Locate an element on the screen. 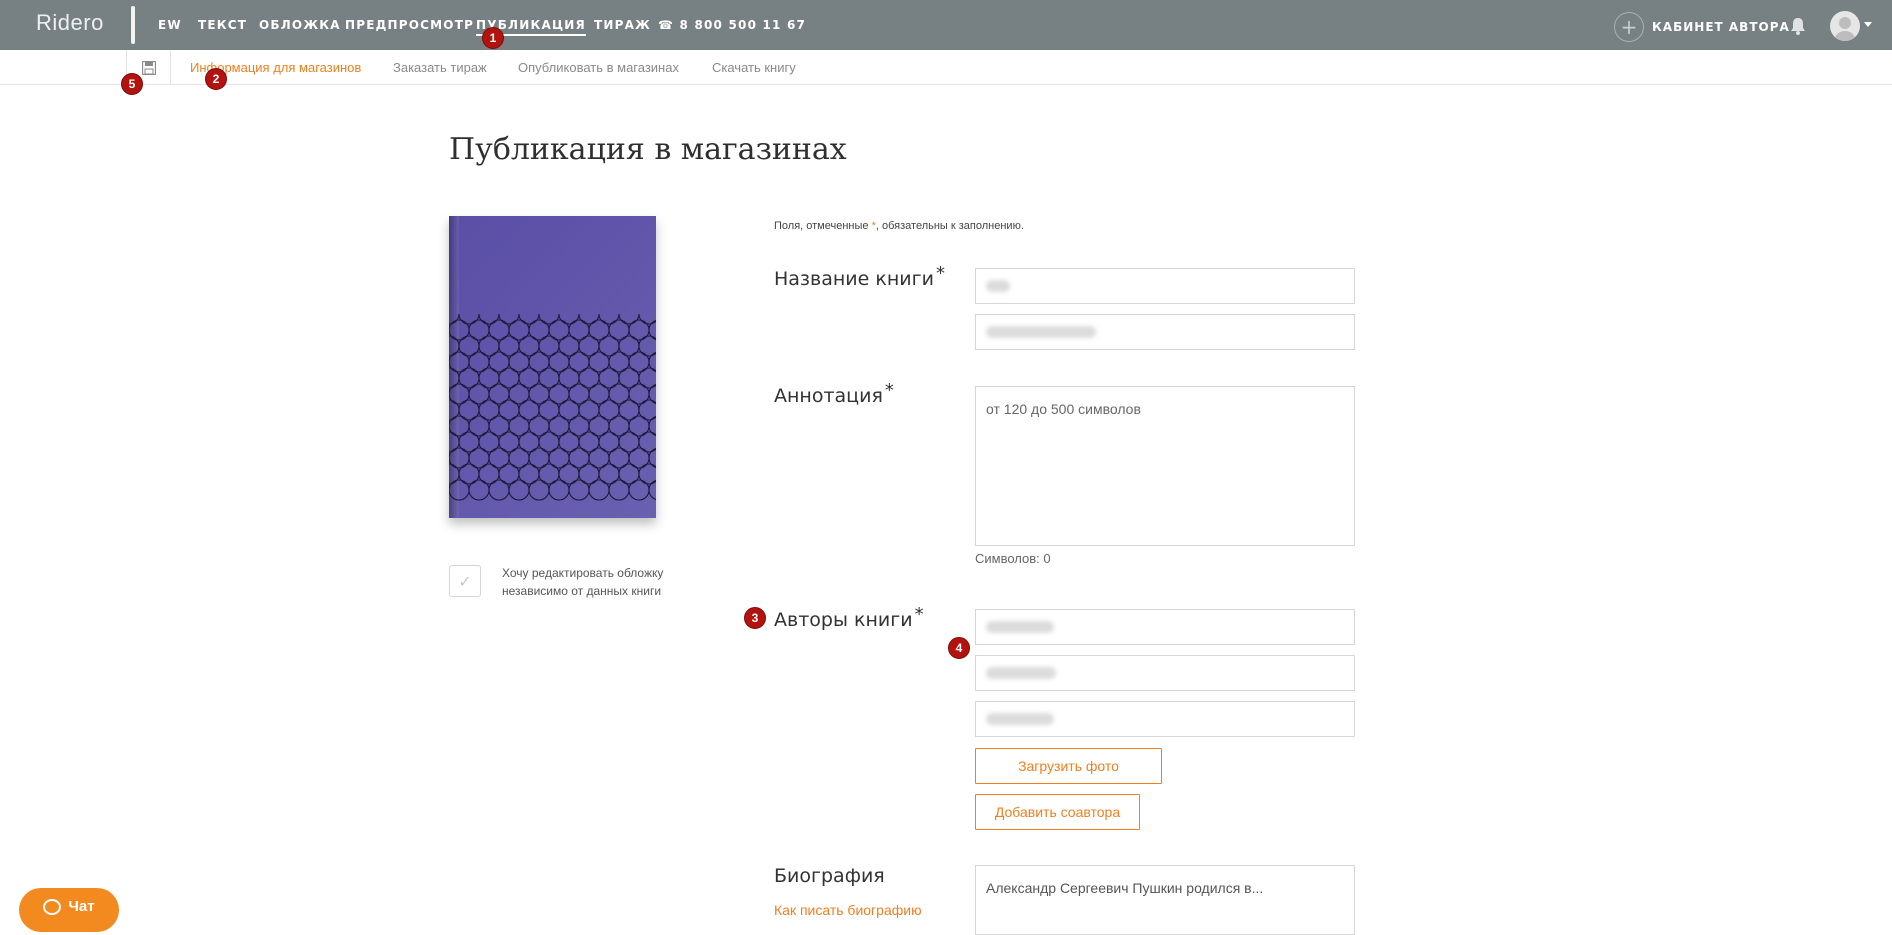  note-suffix: , обязательны к заполнению. is located at coordinates (949, 226).